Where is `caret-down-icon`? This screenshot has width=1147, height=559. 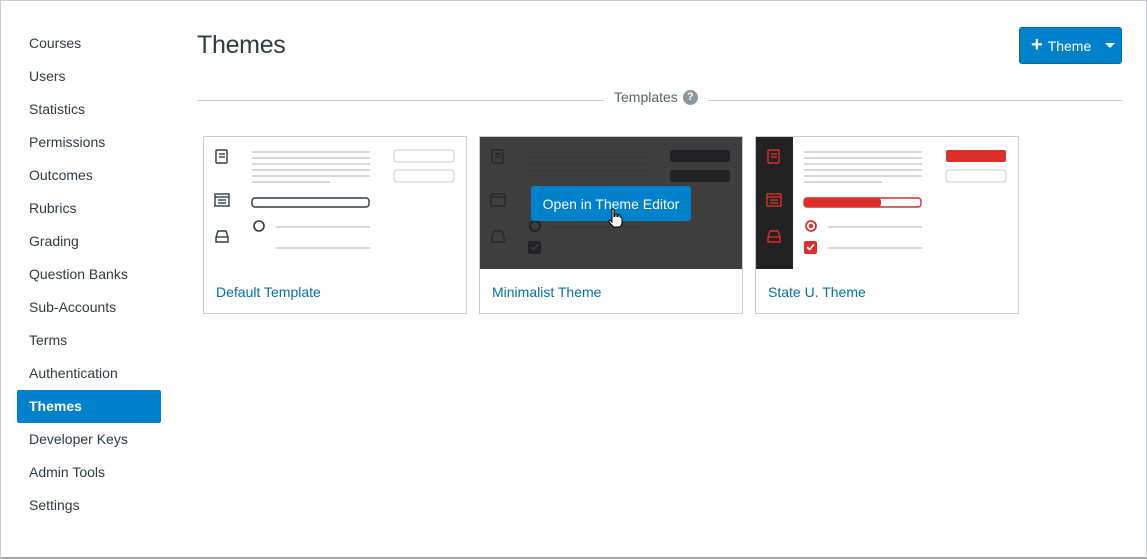
caret-down-icon is located at coordinates (1110, 45).